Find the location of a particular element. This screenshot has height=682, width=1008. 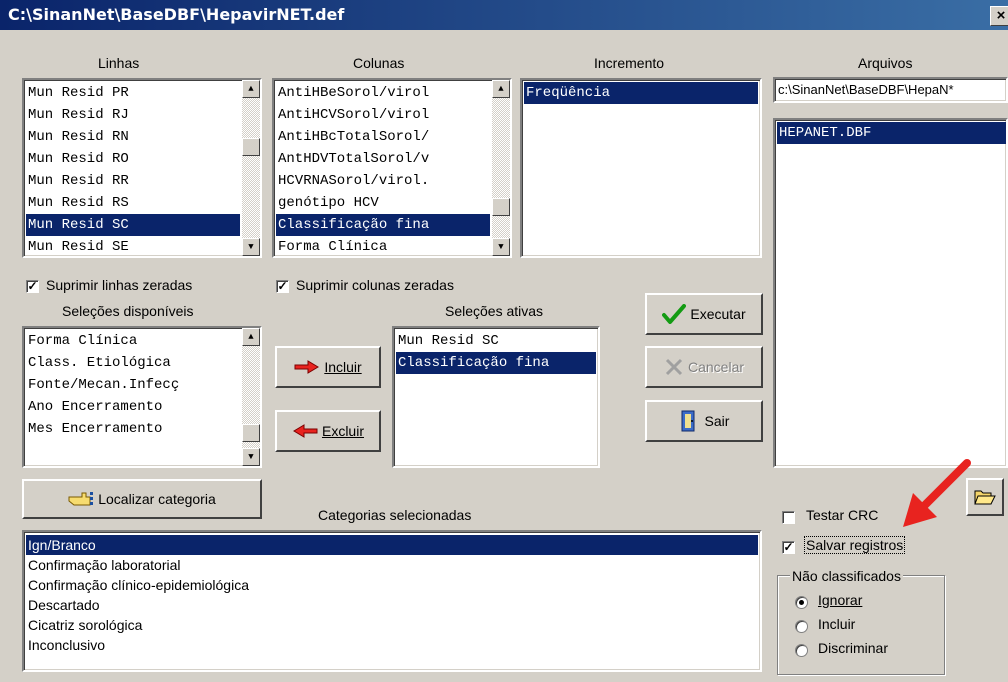

list-item: Mun Resid RO is located at coordinates (133, 159).